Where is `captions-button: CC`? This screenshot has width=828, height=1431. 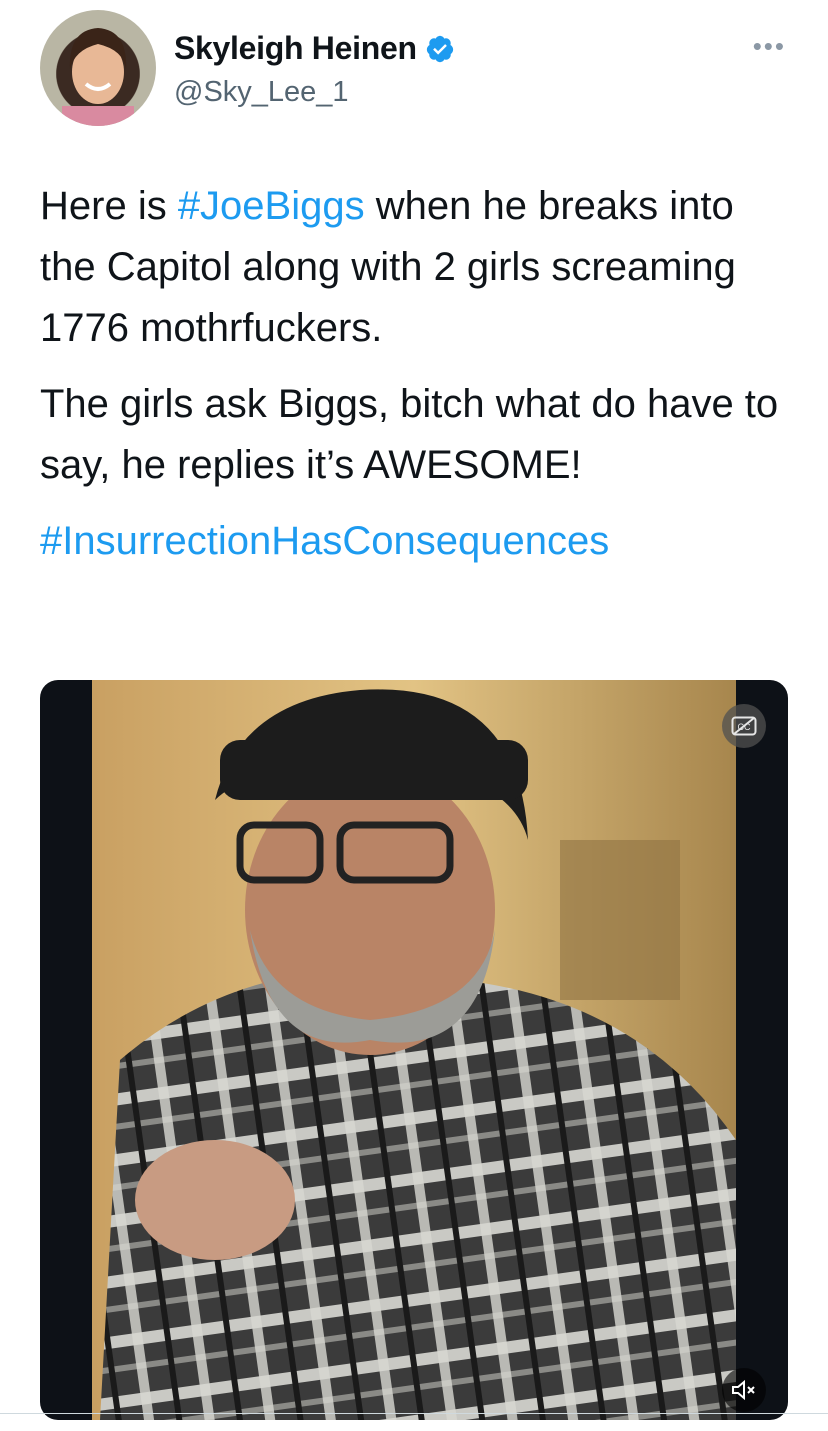 captions-button: CC is located at coordinates (744, 726).